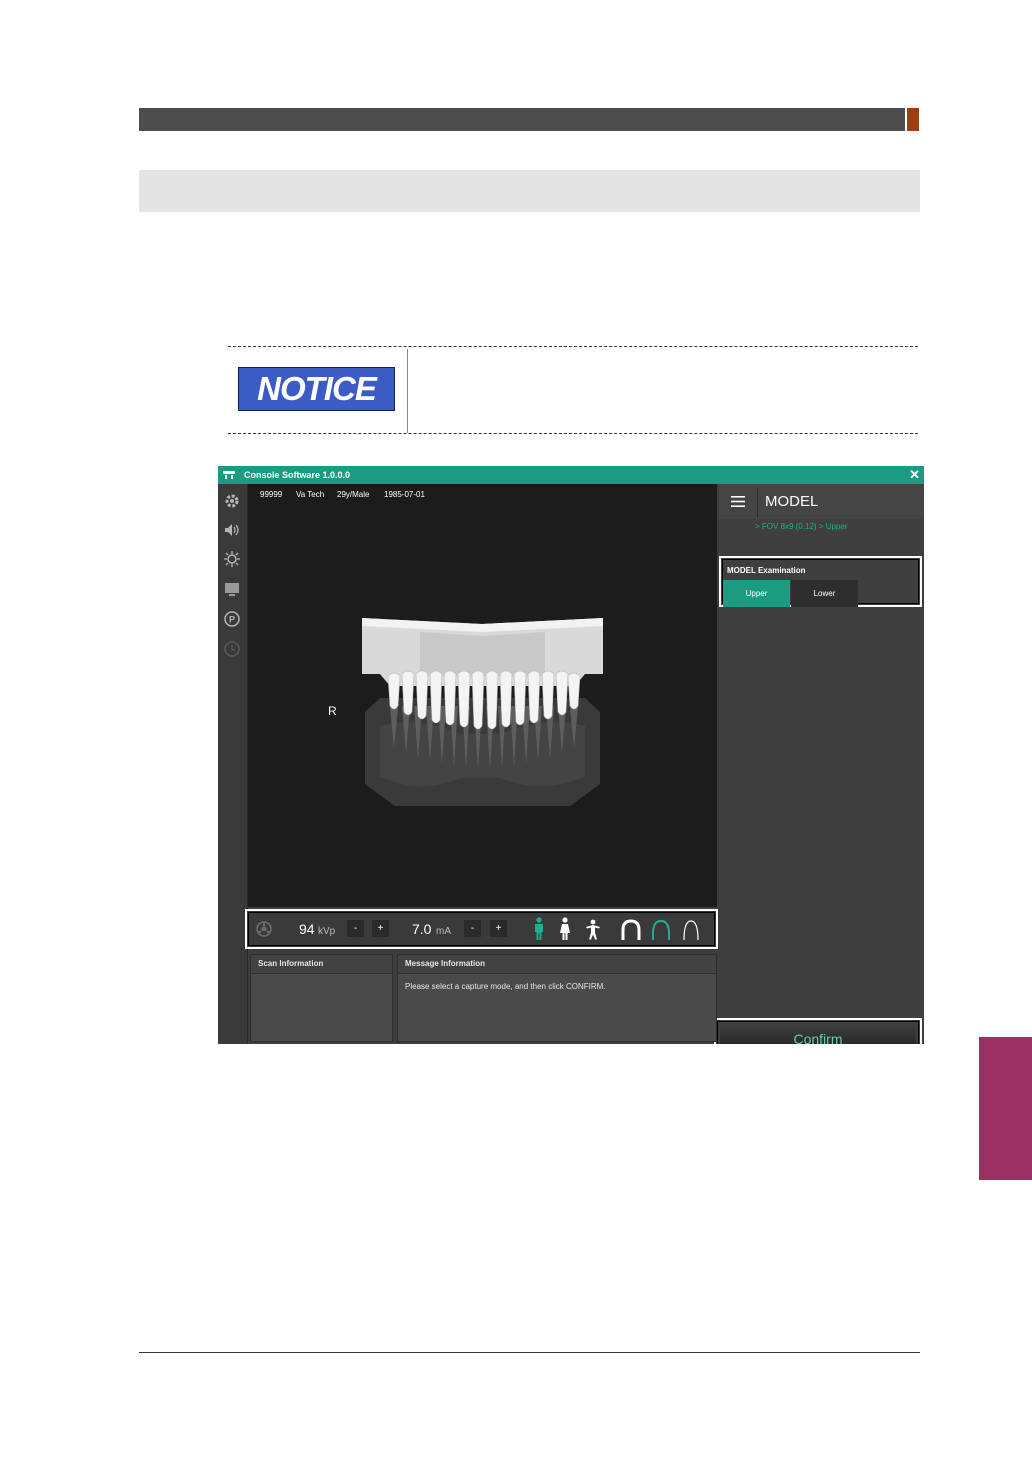 This screenshot has height=1457, width=1032. What do you see at coordinates (264, 929) in the screenshot?
I see `xray-emitter-icon` at bounding box center [264, 929].